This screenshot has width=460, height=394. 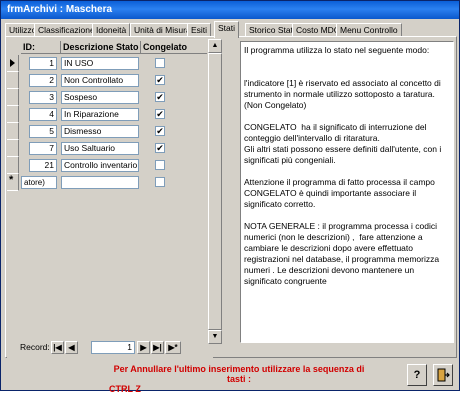 I want to click on table-row: 7 Uso Saltuario ✔, so click(x=110, y=148).